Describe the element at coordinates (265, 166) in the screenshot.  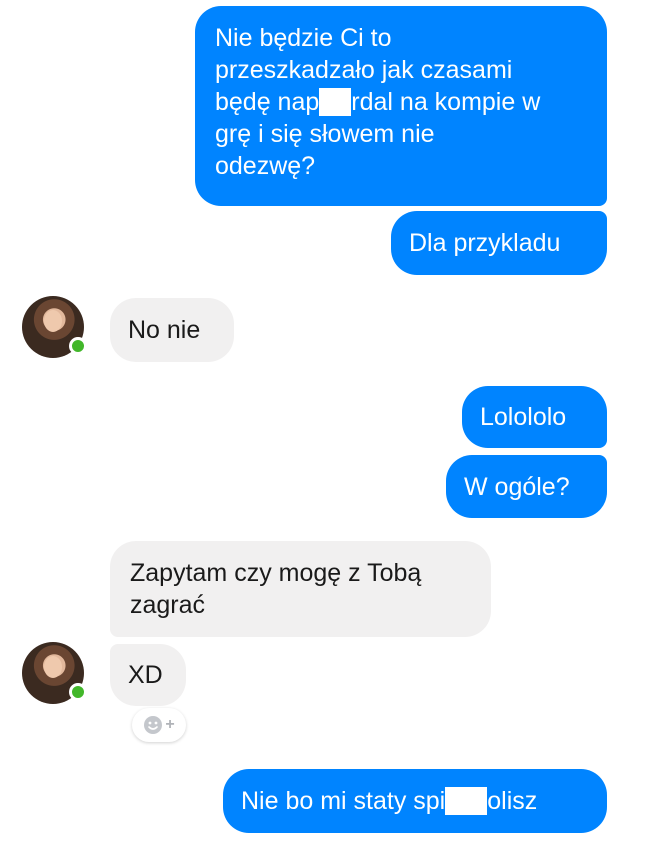
I see `message-text-line: odezwę?` at that location.